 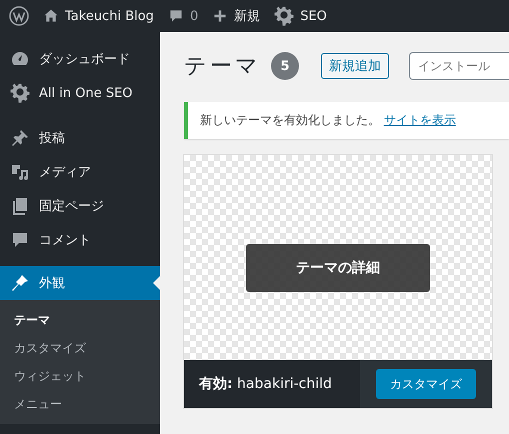 What do you see at coordinates (80, 172) in the screenshot?
I see `menu-item: メディア` at bounding box center [80, 172].